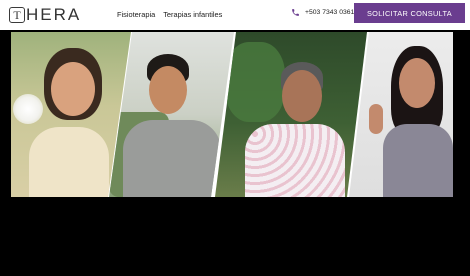 This screenshot has width=470, height=276. What do you see at coordinates (172, 158) in the screenshot?
I see `man-shirt-shape` at bounding box center [172, 158].